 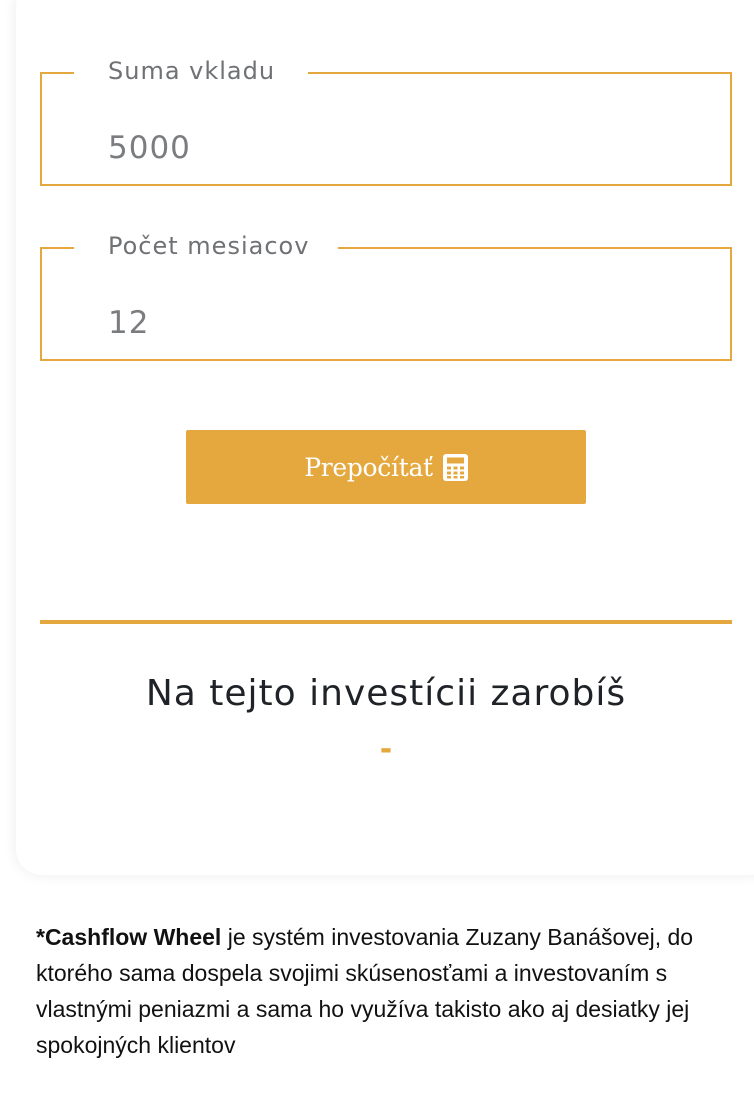 I want to click on deposit-amount-input: 5000, so click(x=149, y=148).